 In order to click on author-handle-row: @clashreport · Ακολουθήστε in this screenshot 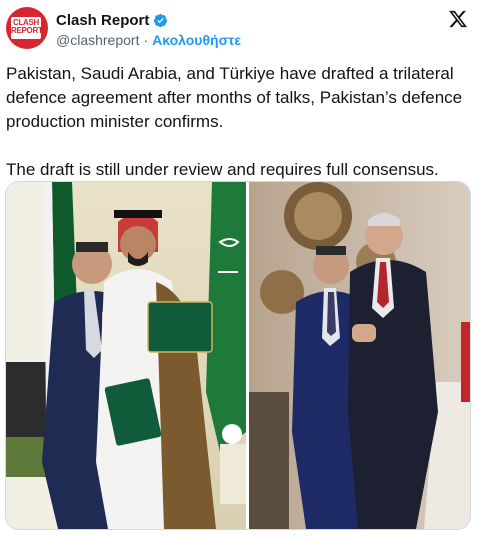, I will do `click(148, 40)`.